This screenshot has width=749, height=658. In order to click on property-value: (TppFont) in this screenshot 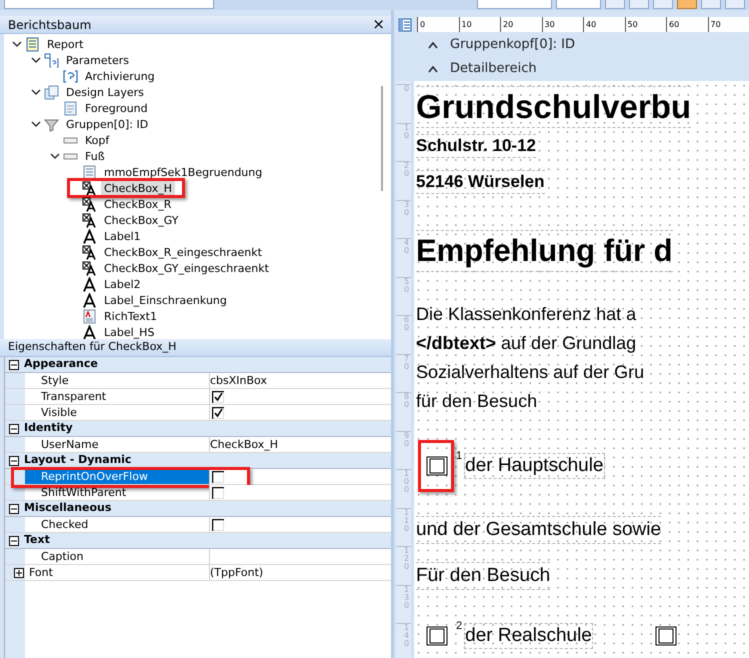, I will do `click(237, 572)`.